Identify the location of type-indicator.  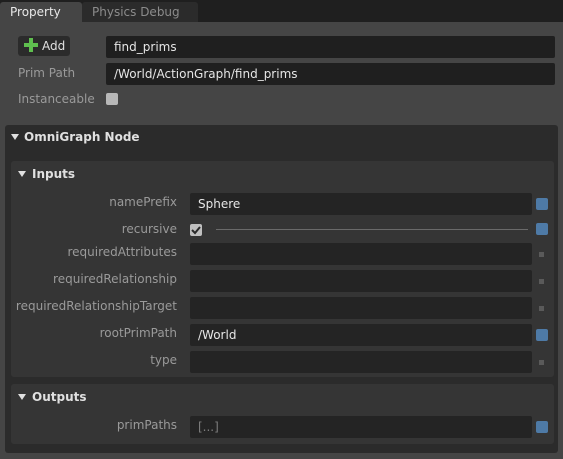
(541, 362).